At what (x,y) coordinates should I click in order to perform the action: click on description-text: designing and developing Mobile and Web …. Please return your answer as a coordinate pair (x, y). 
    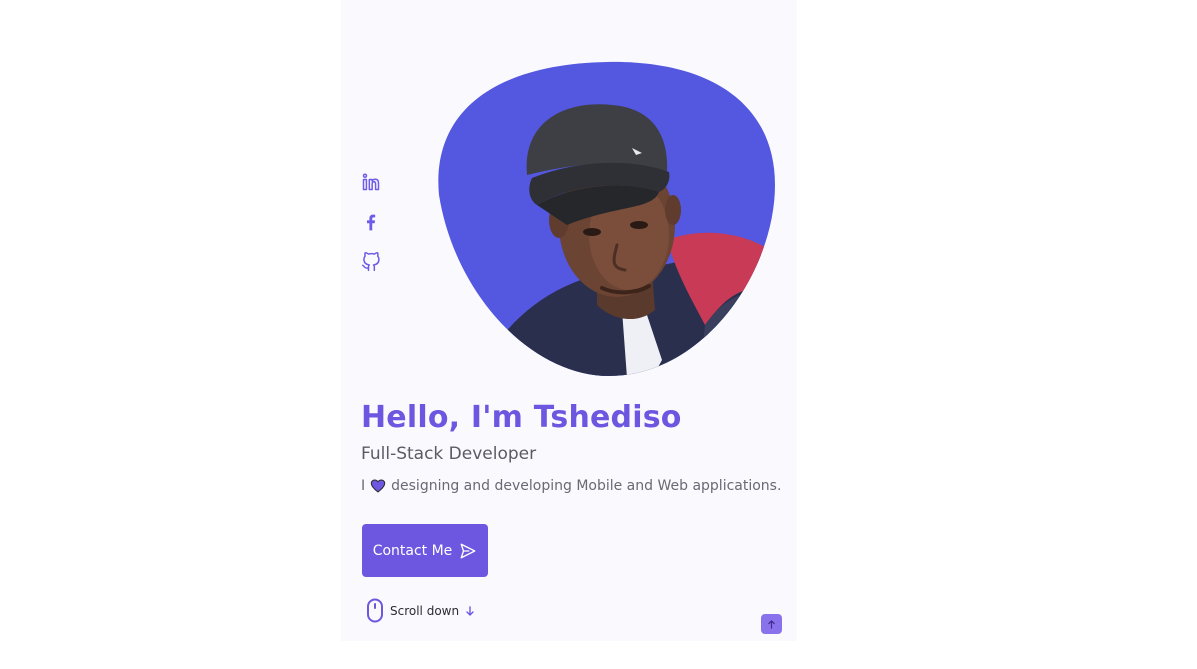
    Looking at the image, I should click on (586, 486).